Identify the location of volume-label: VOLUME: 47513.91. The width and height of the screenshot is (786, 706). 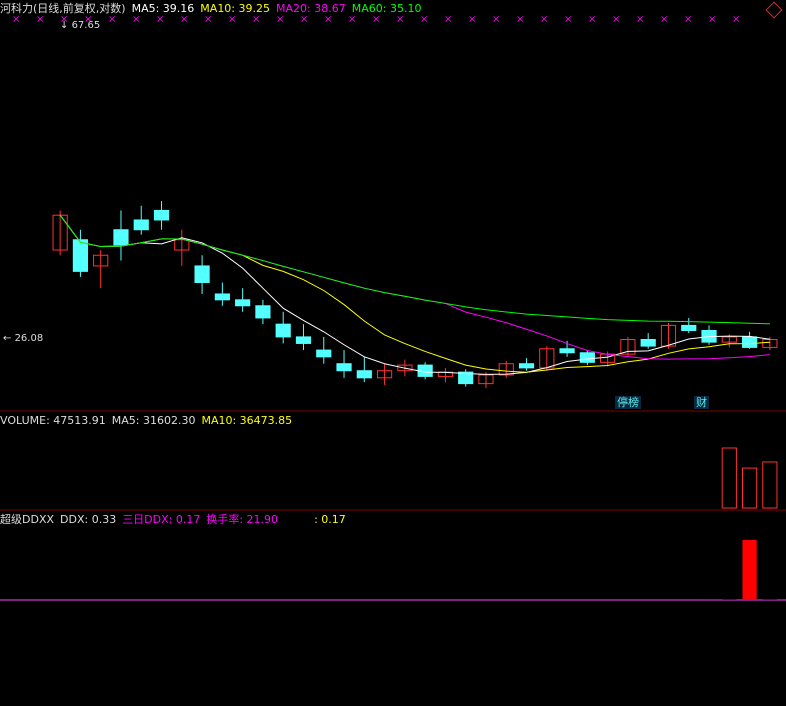
(53, 420).